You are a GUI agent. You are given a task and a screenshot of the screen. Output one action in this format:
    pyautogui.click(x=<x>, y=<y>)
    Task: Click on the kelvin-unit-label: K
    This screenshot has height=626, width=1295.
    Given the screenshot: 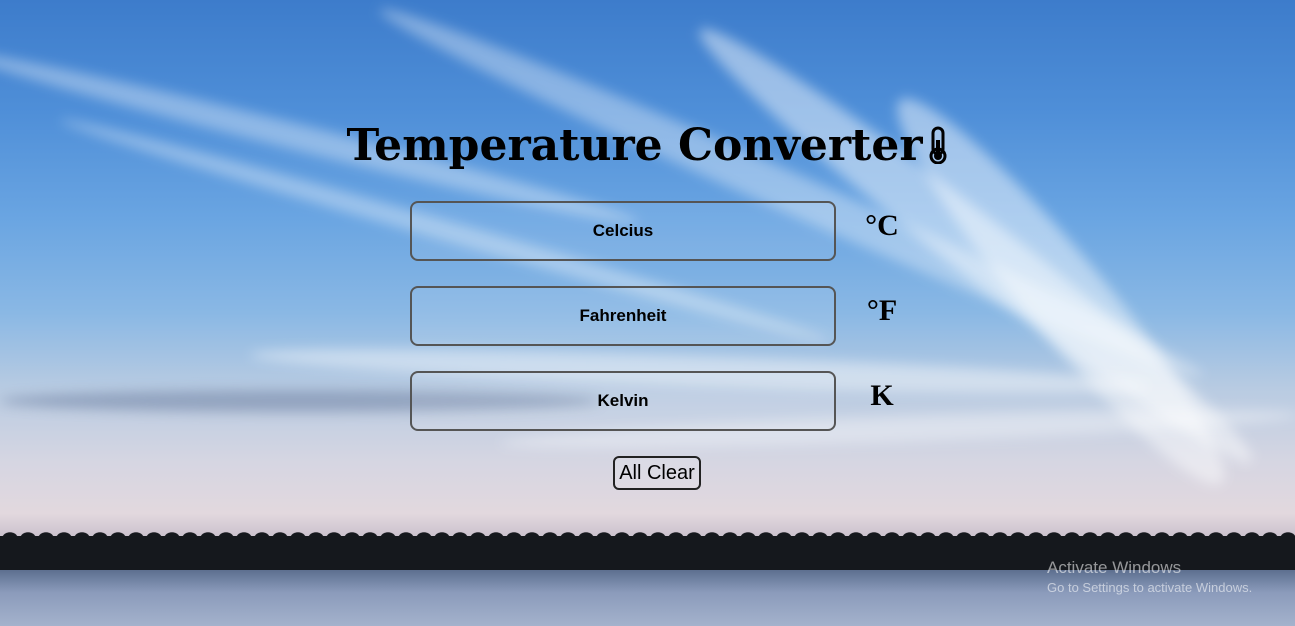 What is the action you would take?
    pyautogui.click(x=882, y=395)
    